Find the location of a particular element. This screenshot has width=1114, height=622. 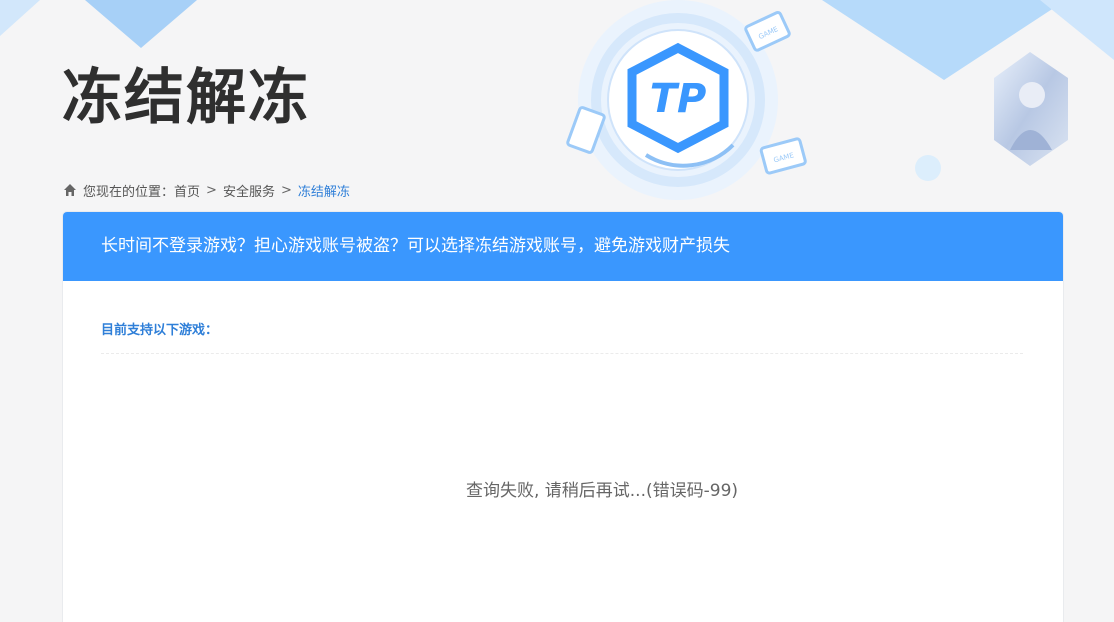

page-title: 冻结解冻 is located at coordinates (186, 98).